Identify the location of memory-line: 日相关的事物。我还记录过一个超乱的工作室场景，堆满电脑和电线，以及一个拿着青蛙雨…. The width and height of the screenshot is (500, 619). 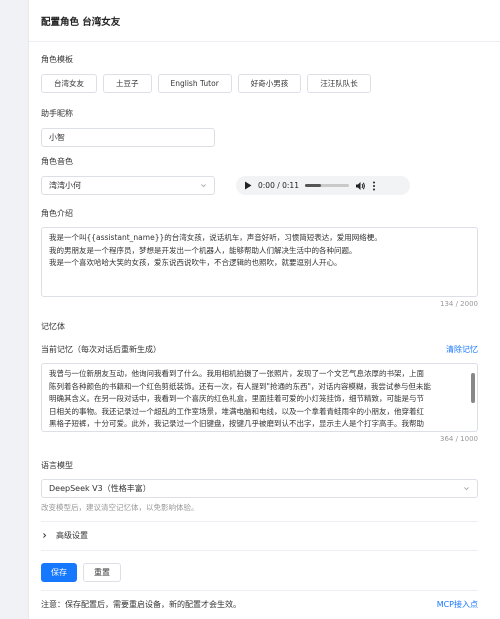
(236, 411).